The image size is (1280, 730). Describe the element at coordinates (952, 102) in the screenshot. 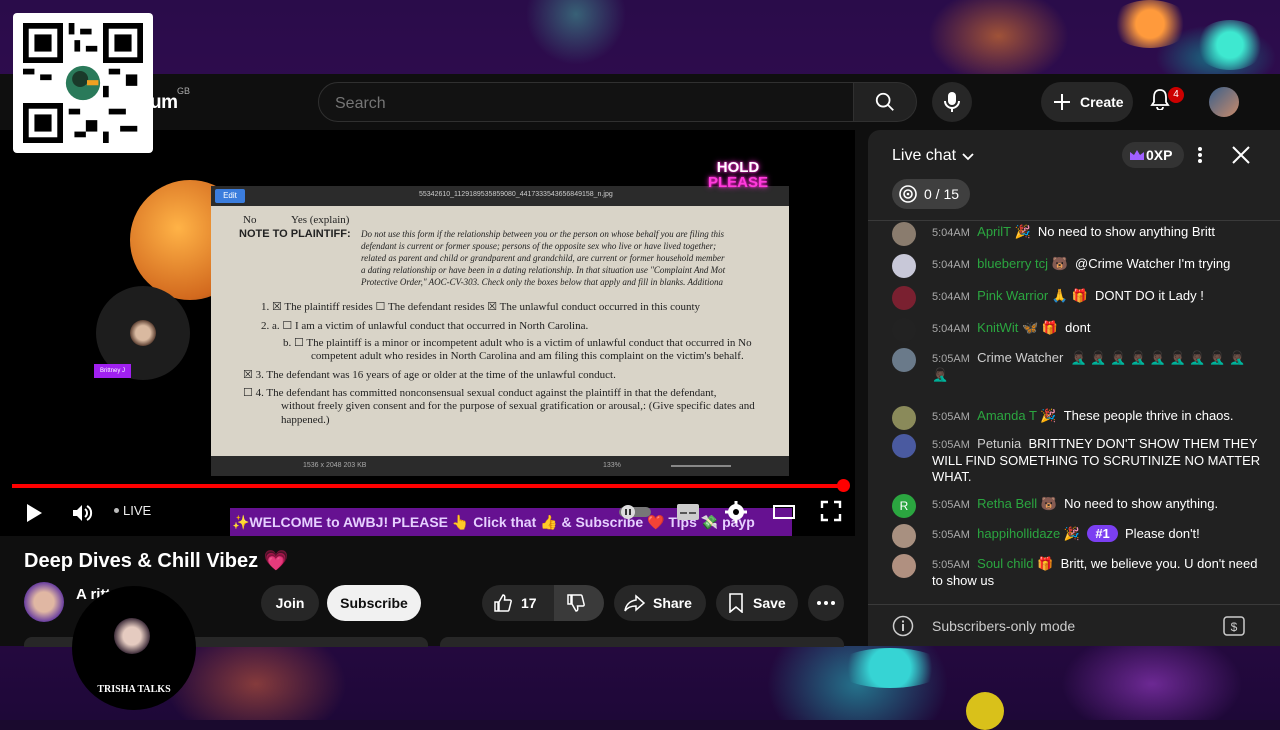

I see `voice-search-button` at that location.